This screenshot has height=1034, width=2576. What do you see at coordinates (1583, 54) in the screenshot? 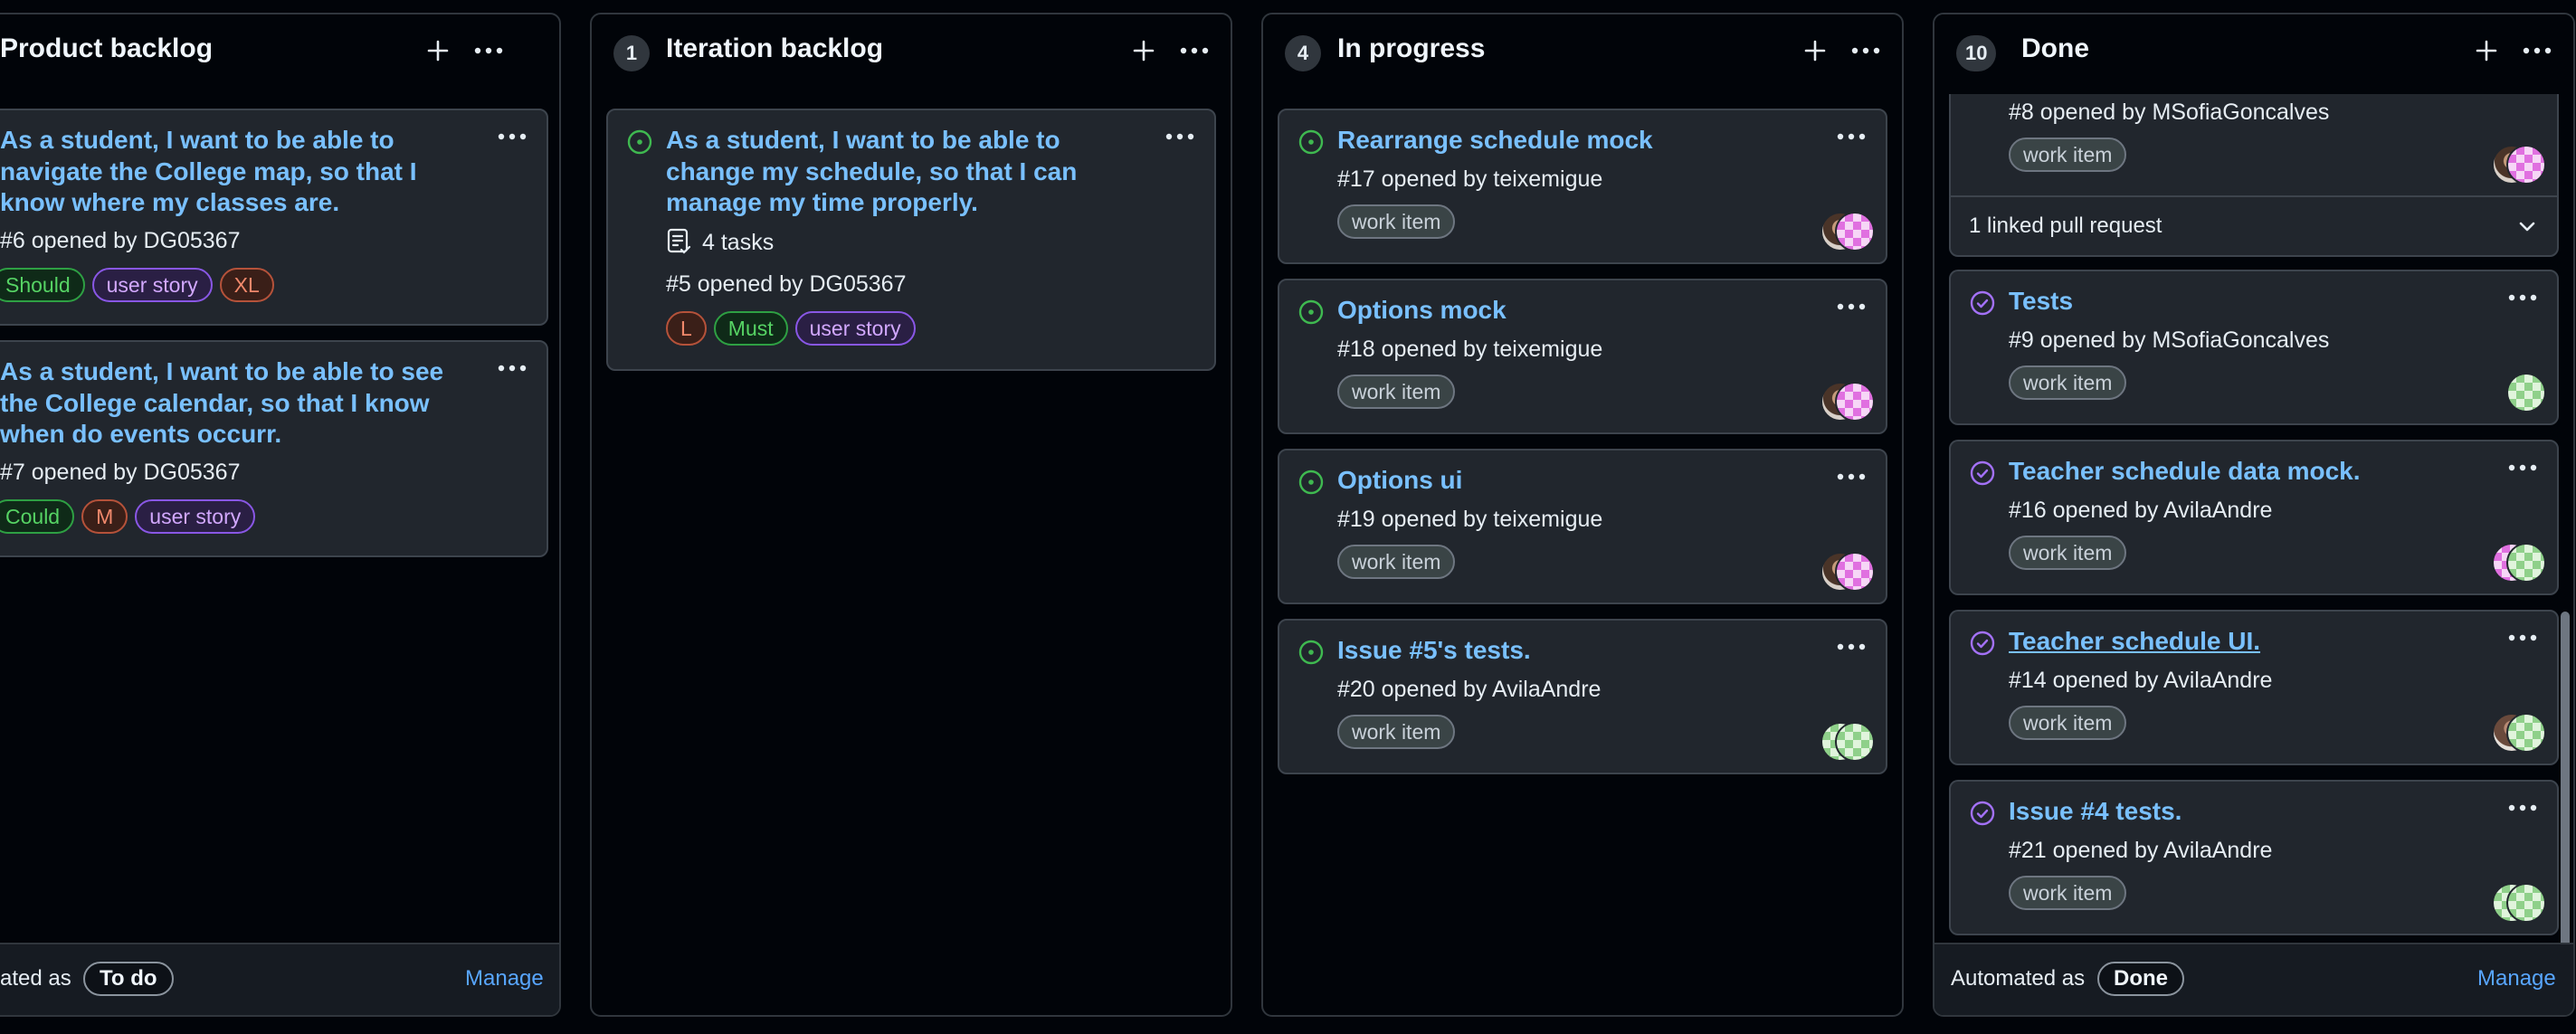
I see `column-header: 4 In progress` at bounding box center [1583, 54].